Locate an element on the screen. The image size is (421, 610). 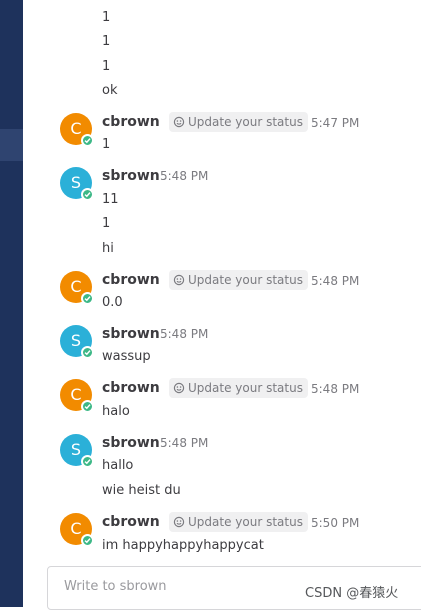
message-line: hi is located at coordinates (108, 248).